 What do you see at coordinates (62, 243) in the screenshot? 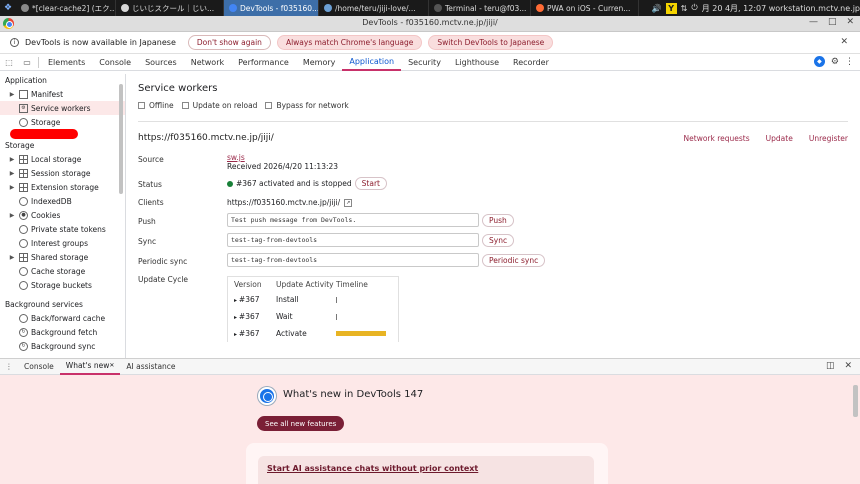
I see `sidebar-item-interest-groups: Interest groups` at bounding box center [62, 243].